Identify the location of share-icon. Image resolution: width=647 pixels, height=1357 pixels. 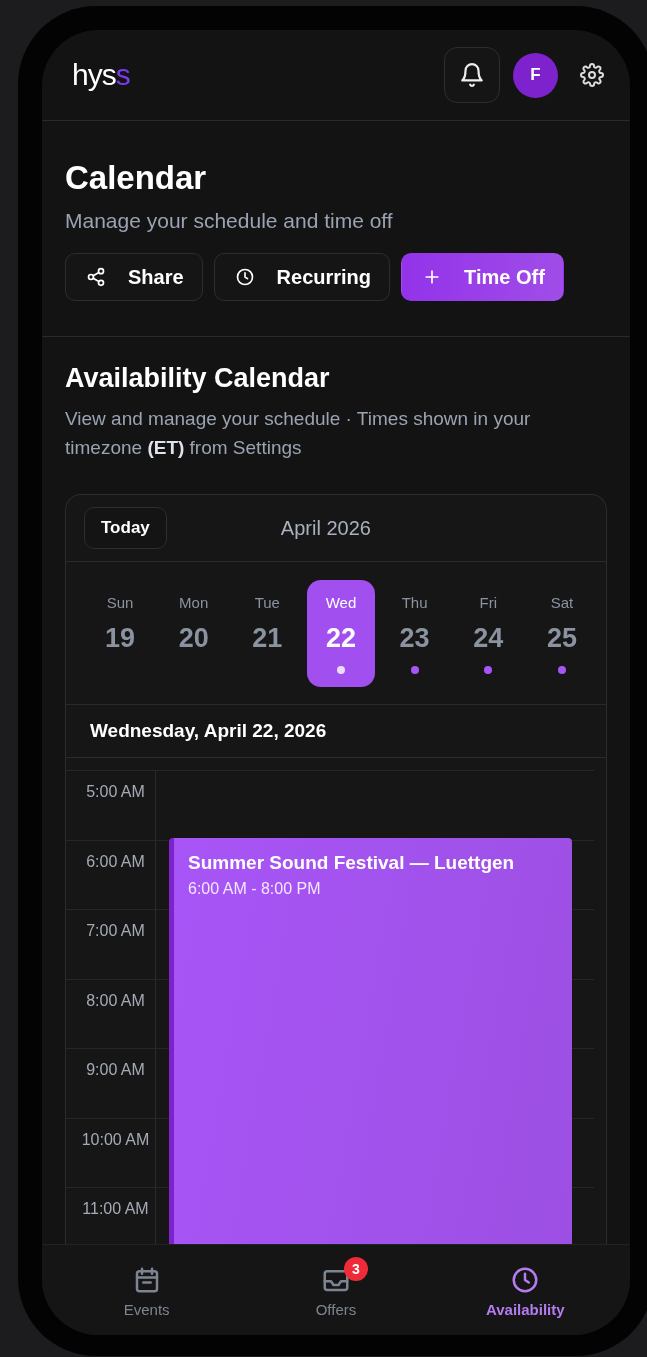
(96, 277).